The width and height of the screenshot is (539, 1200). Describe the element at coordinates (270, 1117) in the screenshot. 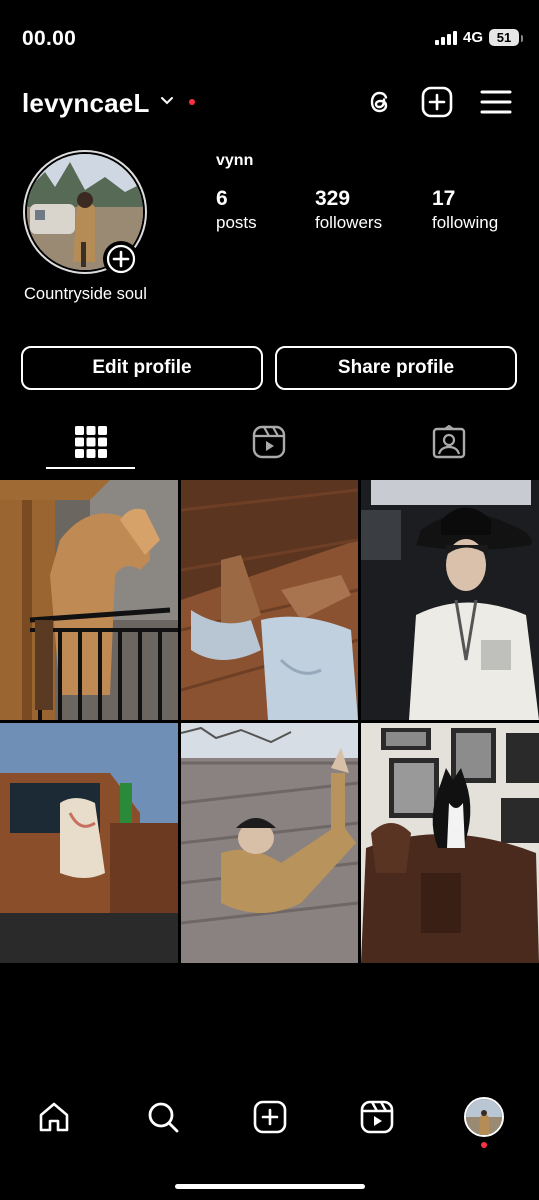

I see `create-post-icon` at that location.